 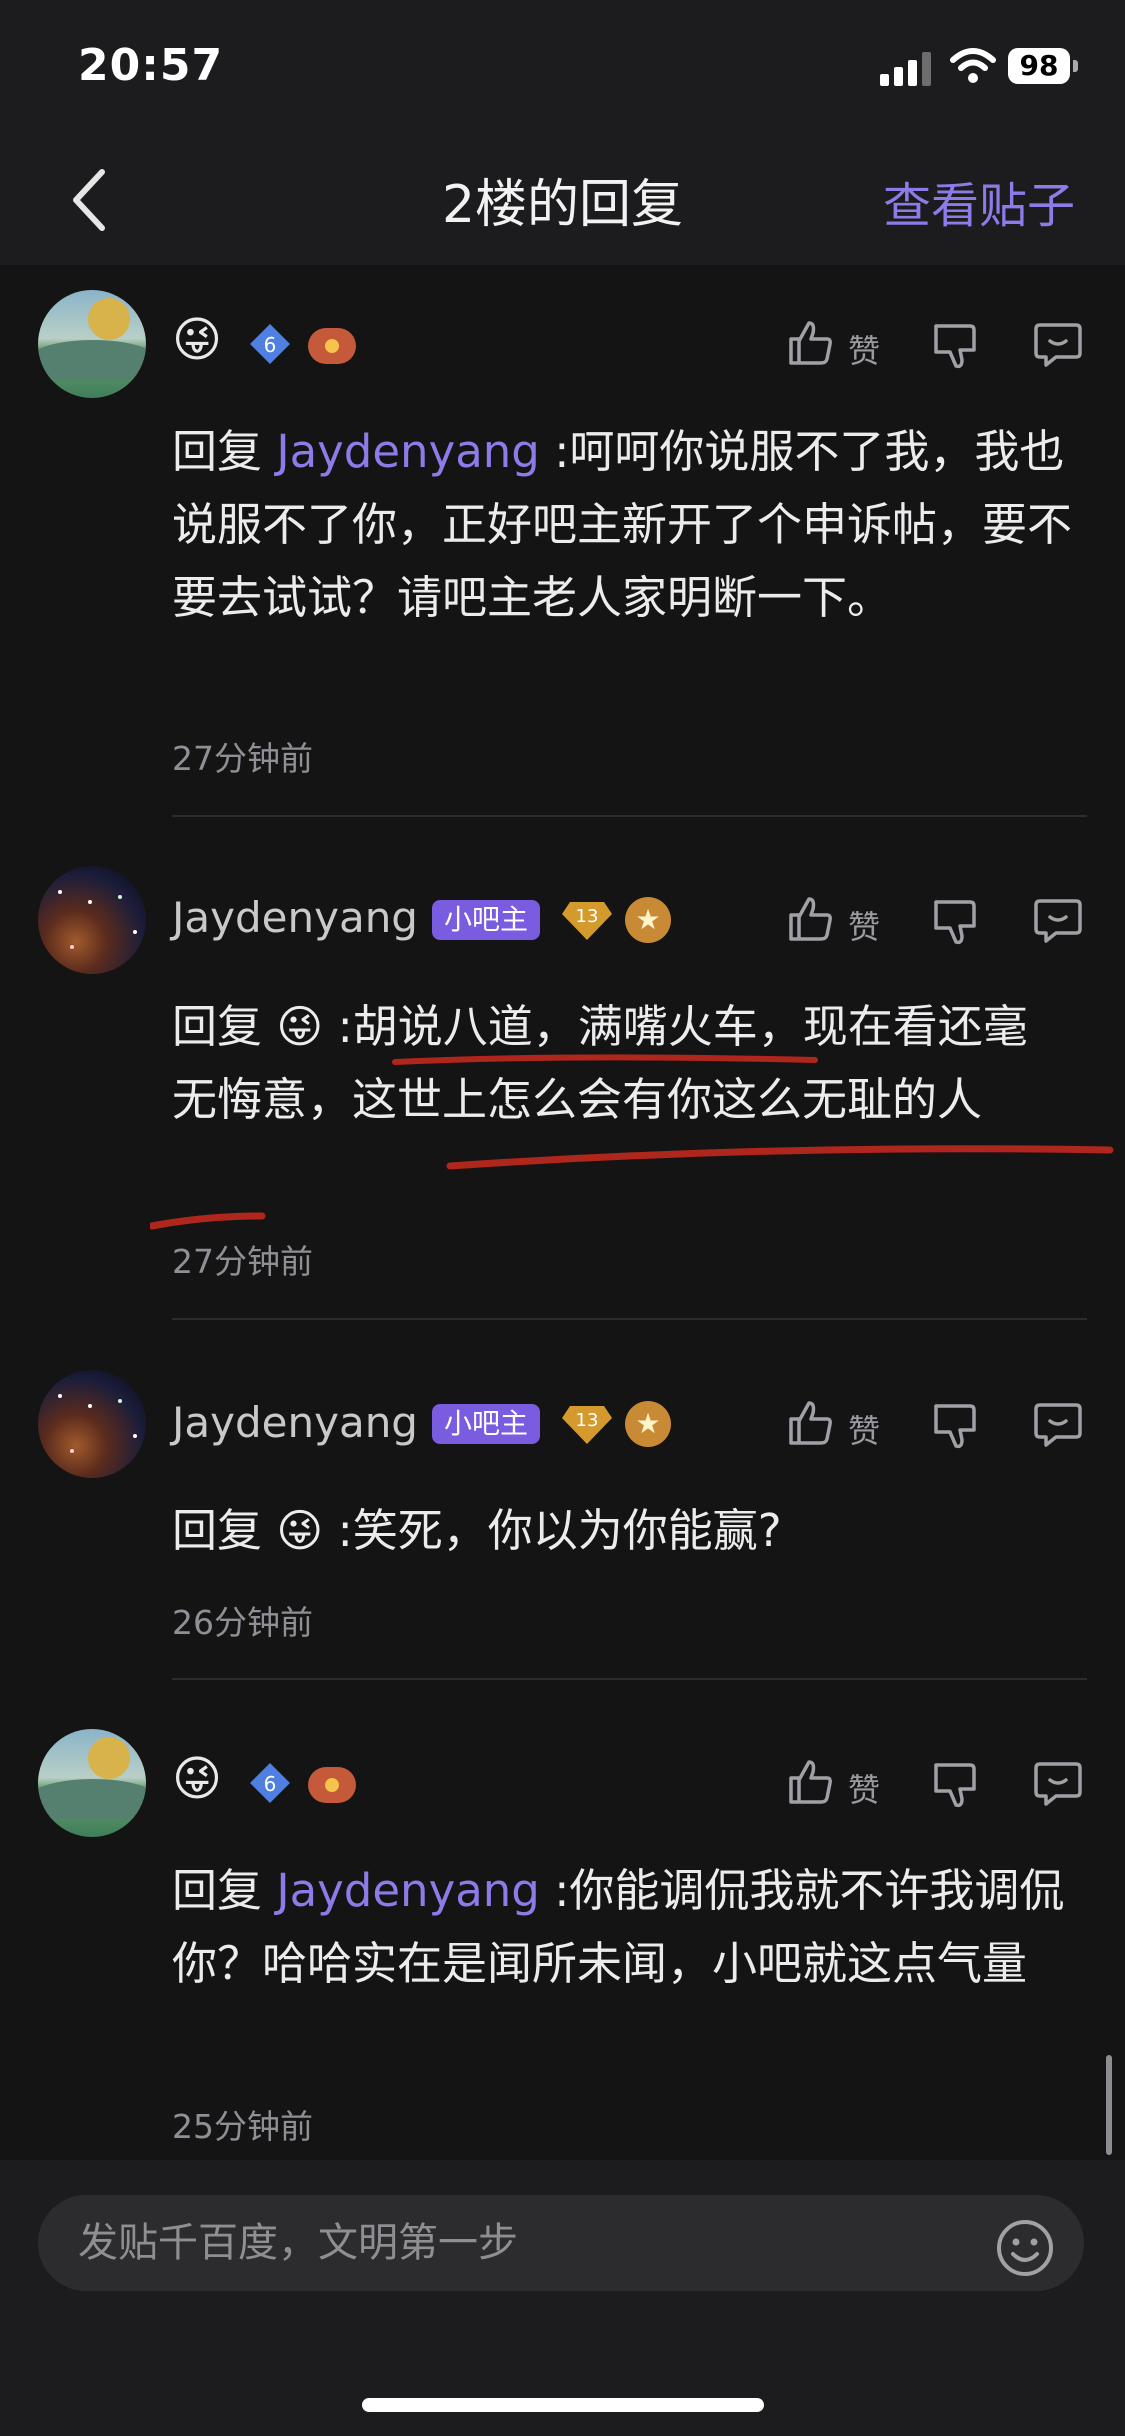 What do you see at coordinates (905, 69) in the screenshot?
I see `signal-icon` at bounding box center [905, 69].